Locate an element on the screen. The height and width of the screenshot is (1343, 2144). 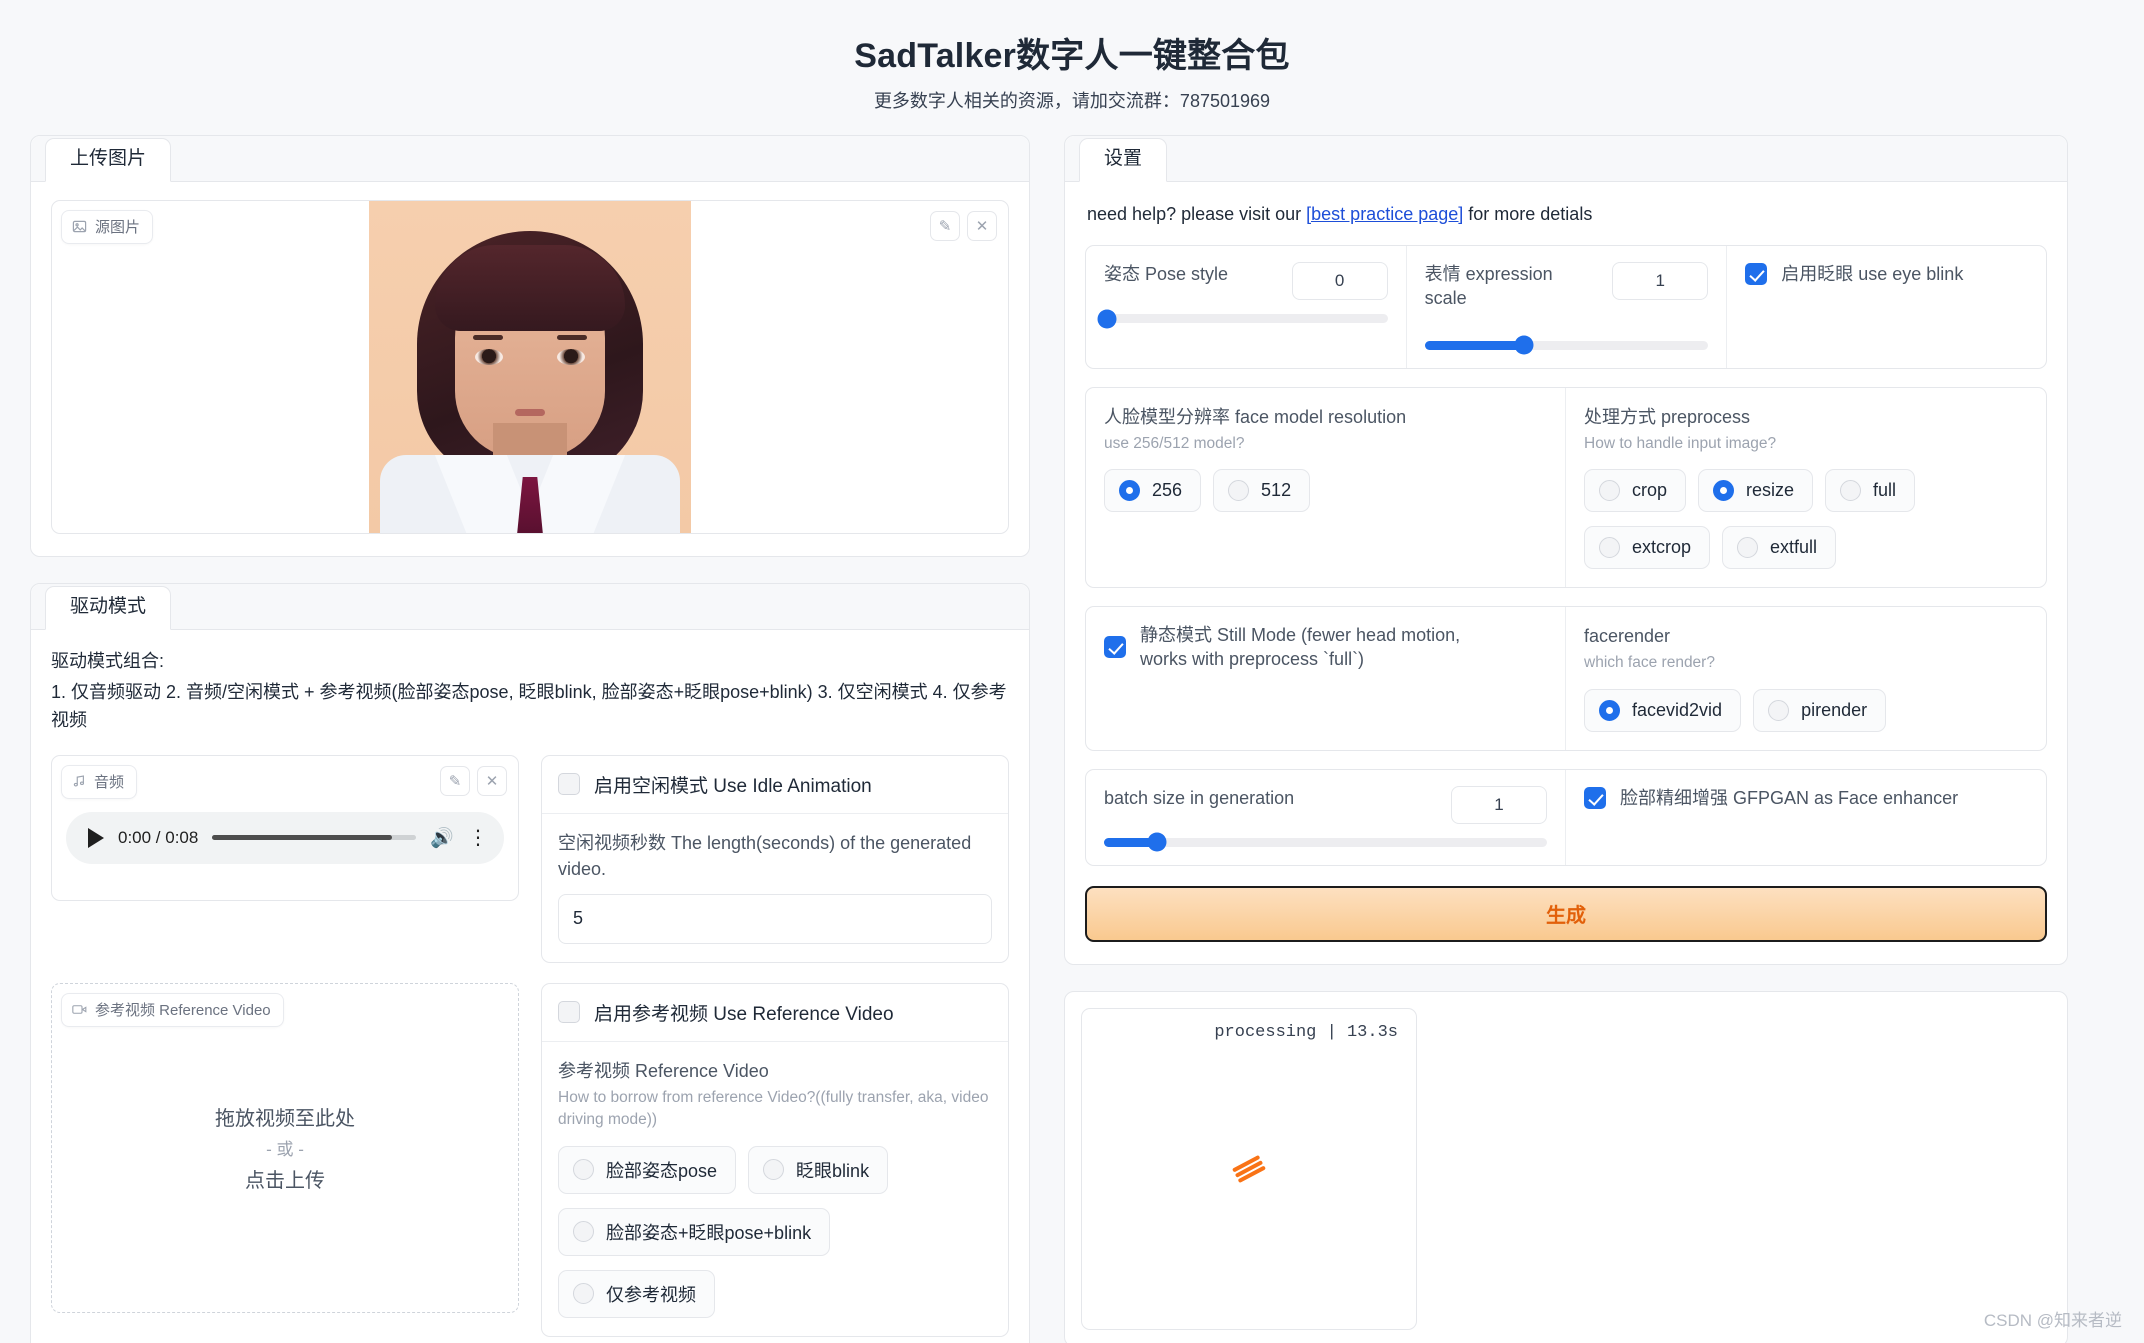
source-image-block: 源图片 ✎ ✕ is located at coordinates (530, 367).